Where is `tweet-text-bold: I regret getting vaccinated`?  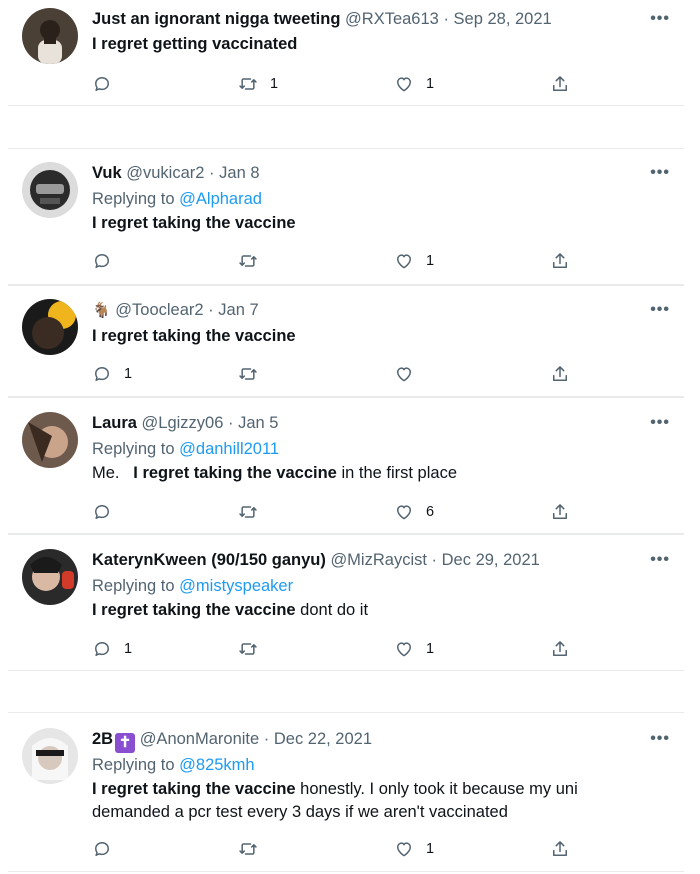 tweet-text-bold: I regret getting vaccinated is located at coordinates (195, 44).